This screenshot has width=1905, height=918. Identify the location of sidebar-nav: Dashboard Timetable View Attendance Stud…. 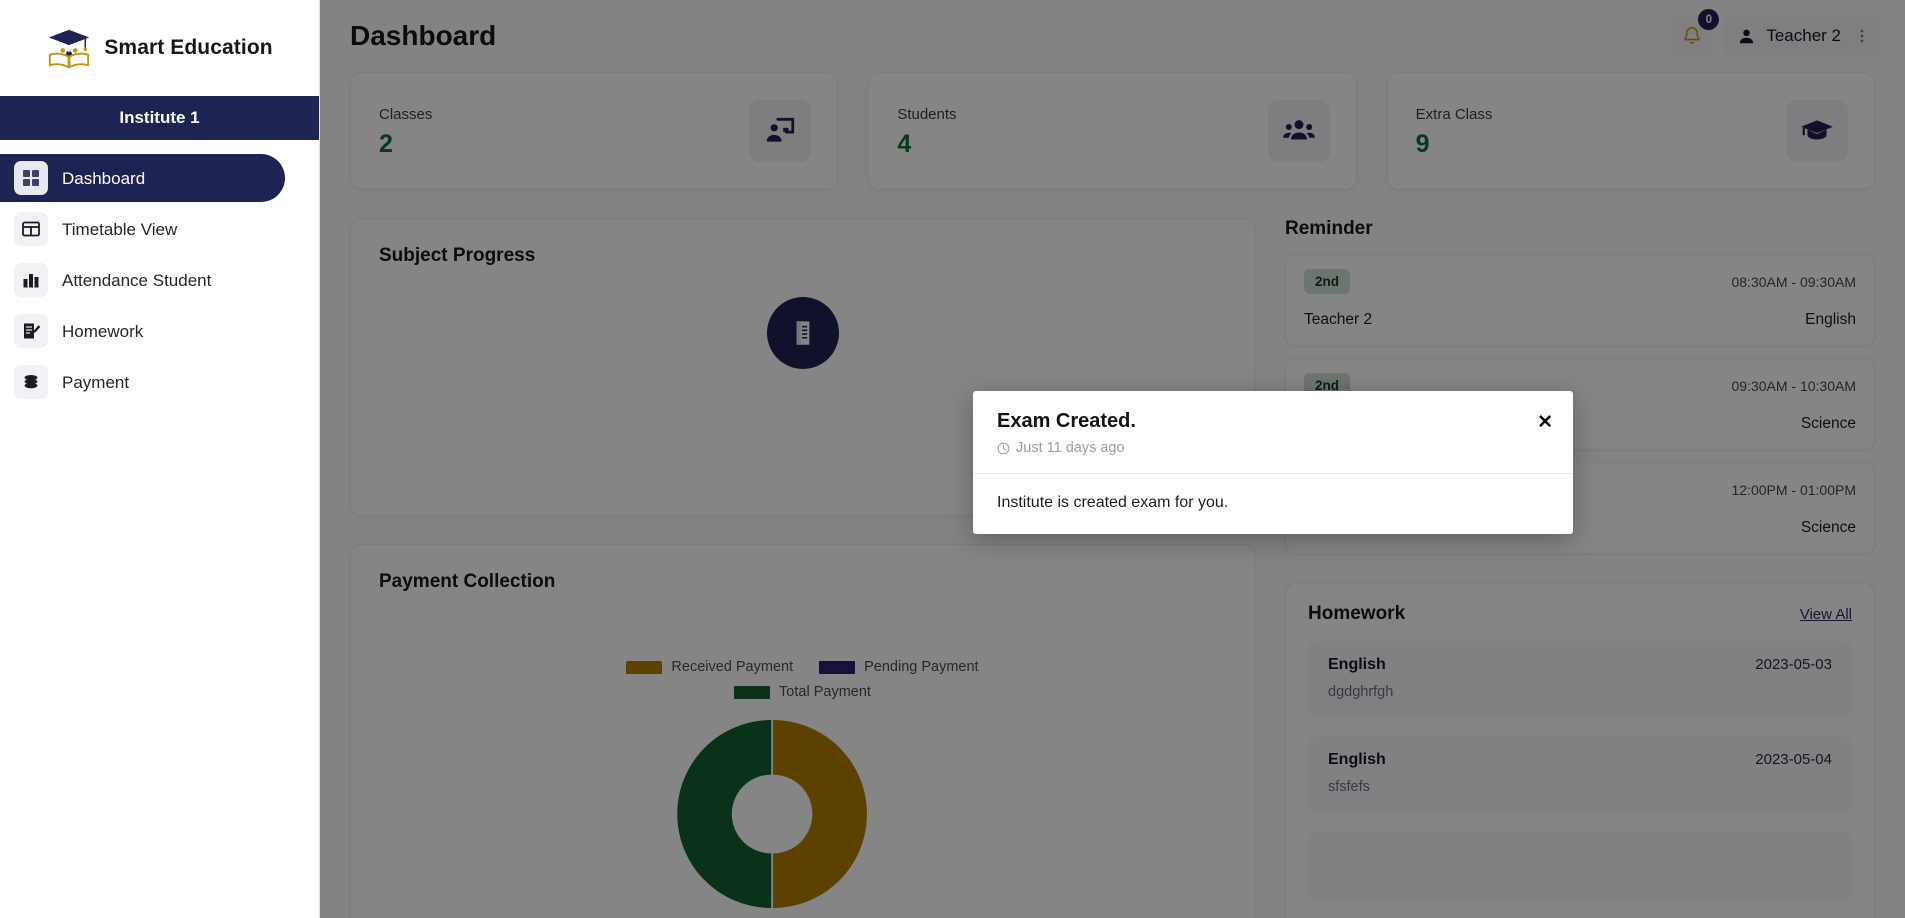
(159, 273).